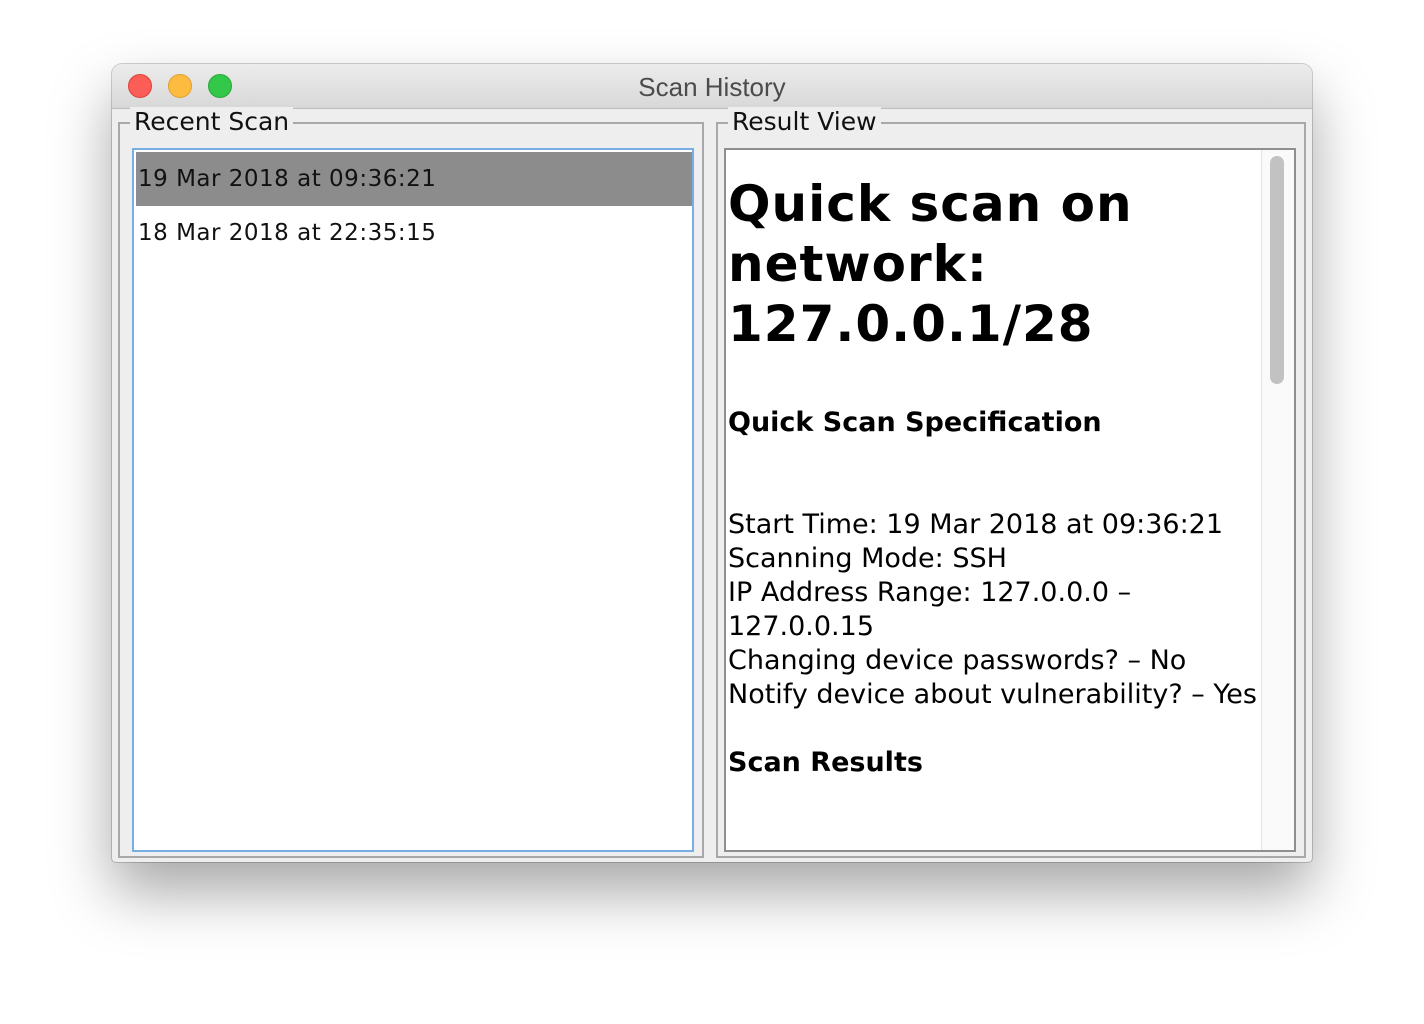 The height and width of the screenshot is (1024, 1424). I want to click on list-item-scan-2: 18 Mar 2018 at 22:35:15, so click(420, 233).